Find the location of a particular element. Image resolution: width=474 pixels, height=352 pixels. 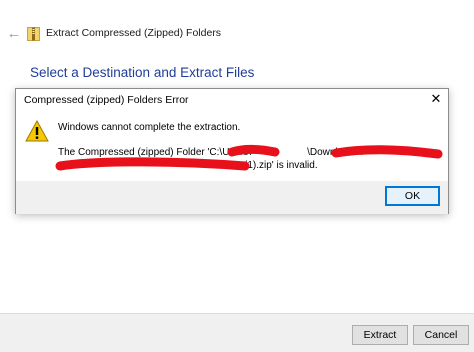

error-message: Windows cannot complete the extraction. is located at coordinates (149, 127).